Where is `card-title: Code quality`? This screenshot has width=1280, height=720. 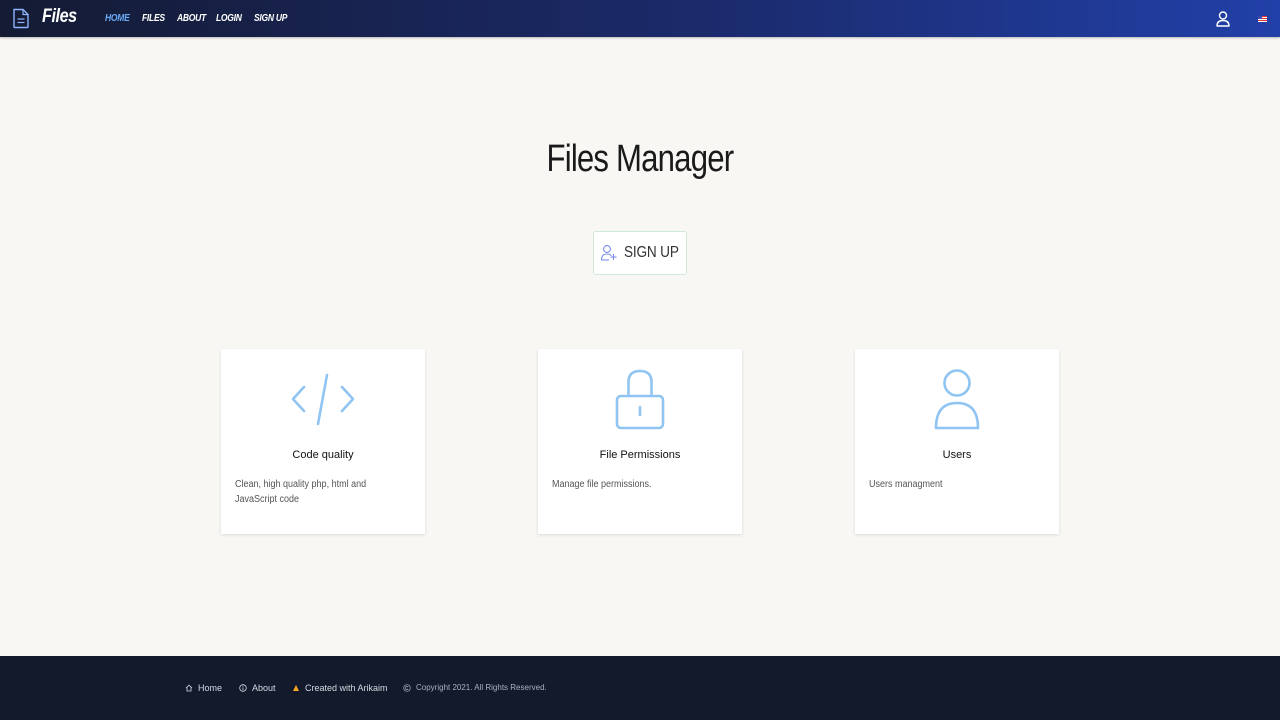 card-title: Code quality is located at coordinates (323, 455).